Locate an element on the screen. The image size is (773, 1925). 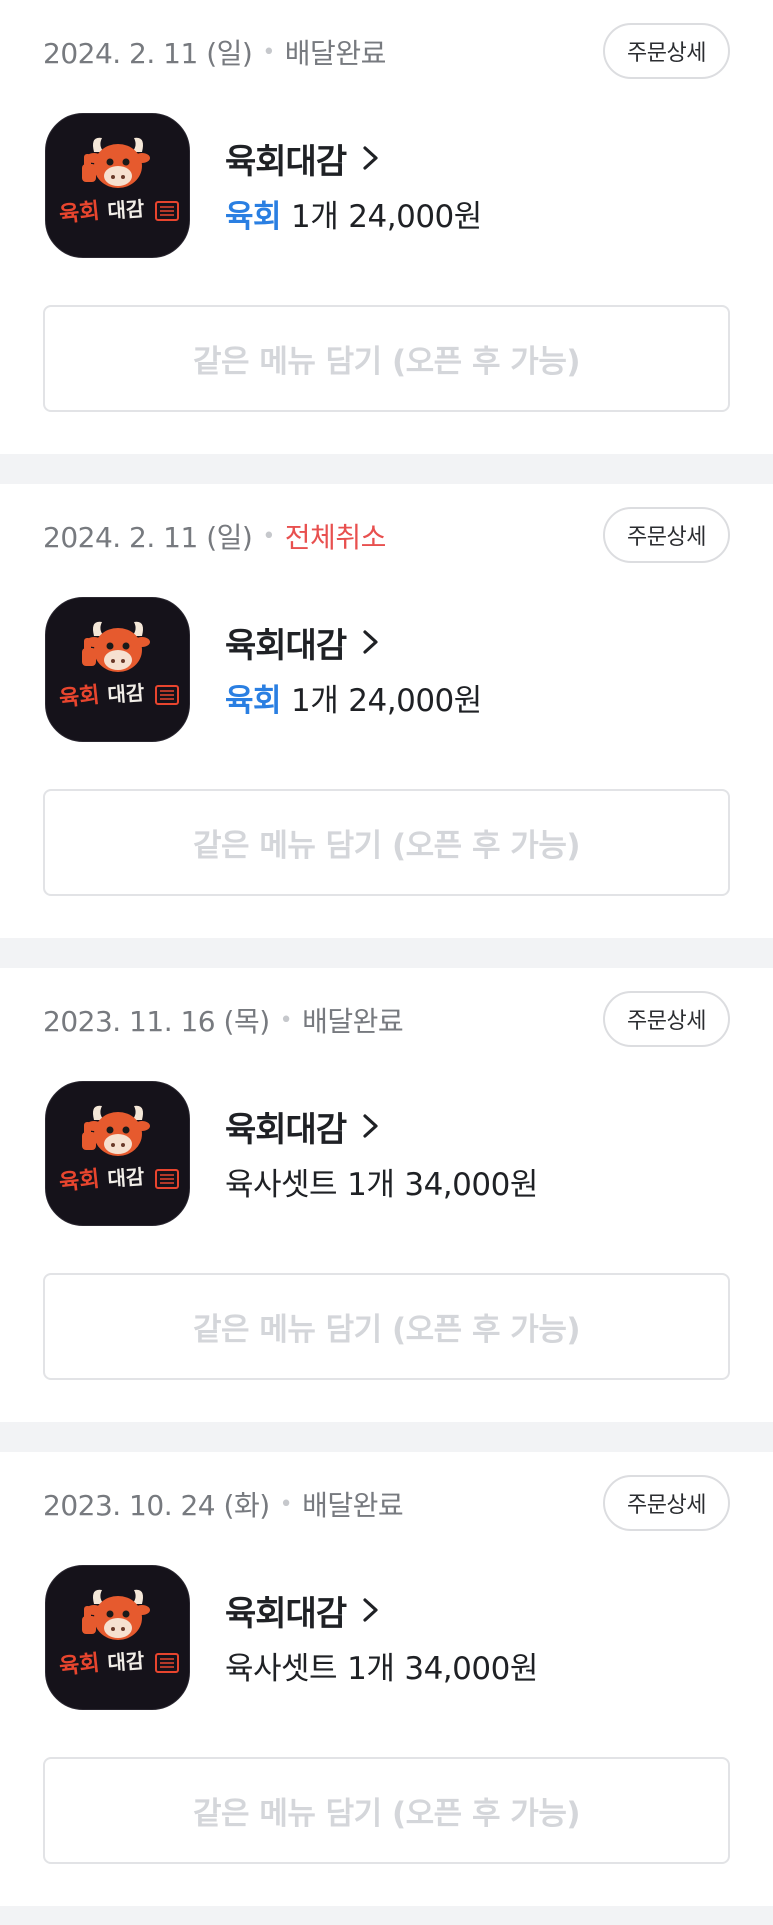
order-header: 2023. 11. 16 (목) • 배달완료 is located at coordinates (223, 1020).